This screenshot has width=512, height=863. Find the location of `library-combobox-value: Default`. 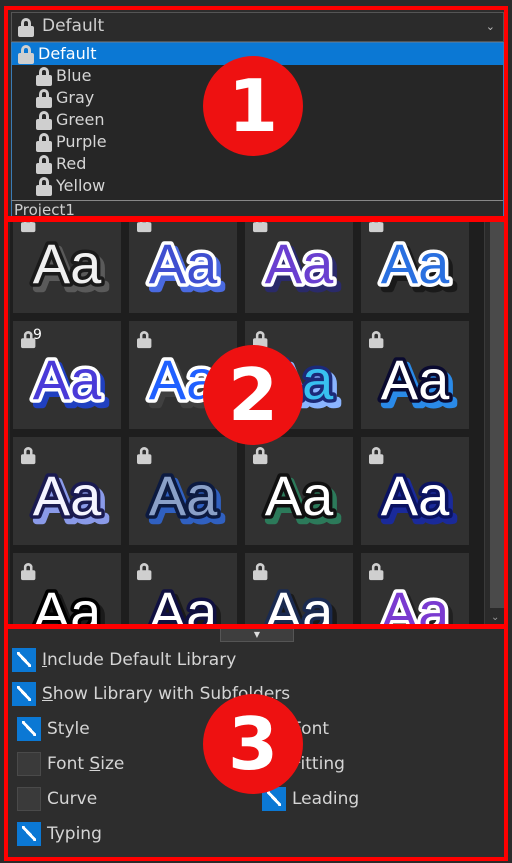

library-combobox-value: Default is located at coordinates (73, 26).